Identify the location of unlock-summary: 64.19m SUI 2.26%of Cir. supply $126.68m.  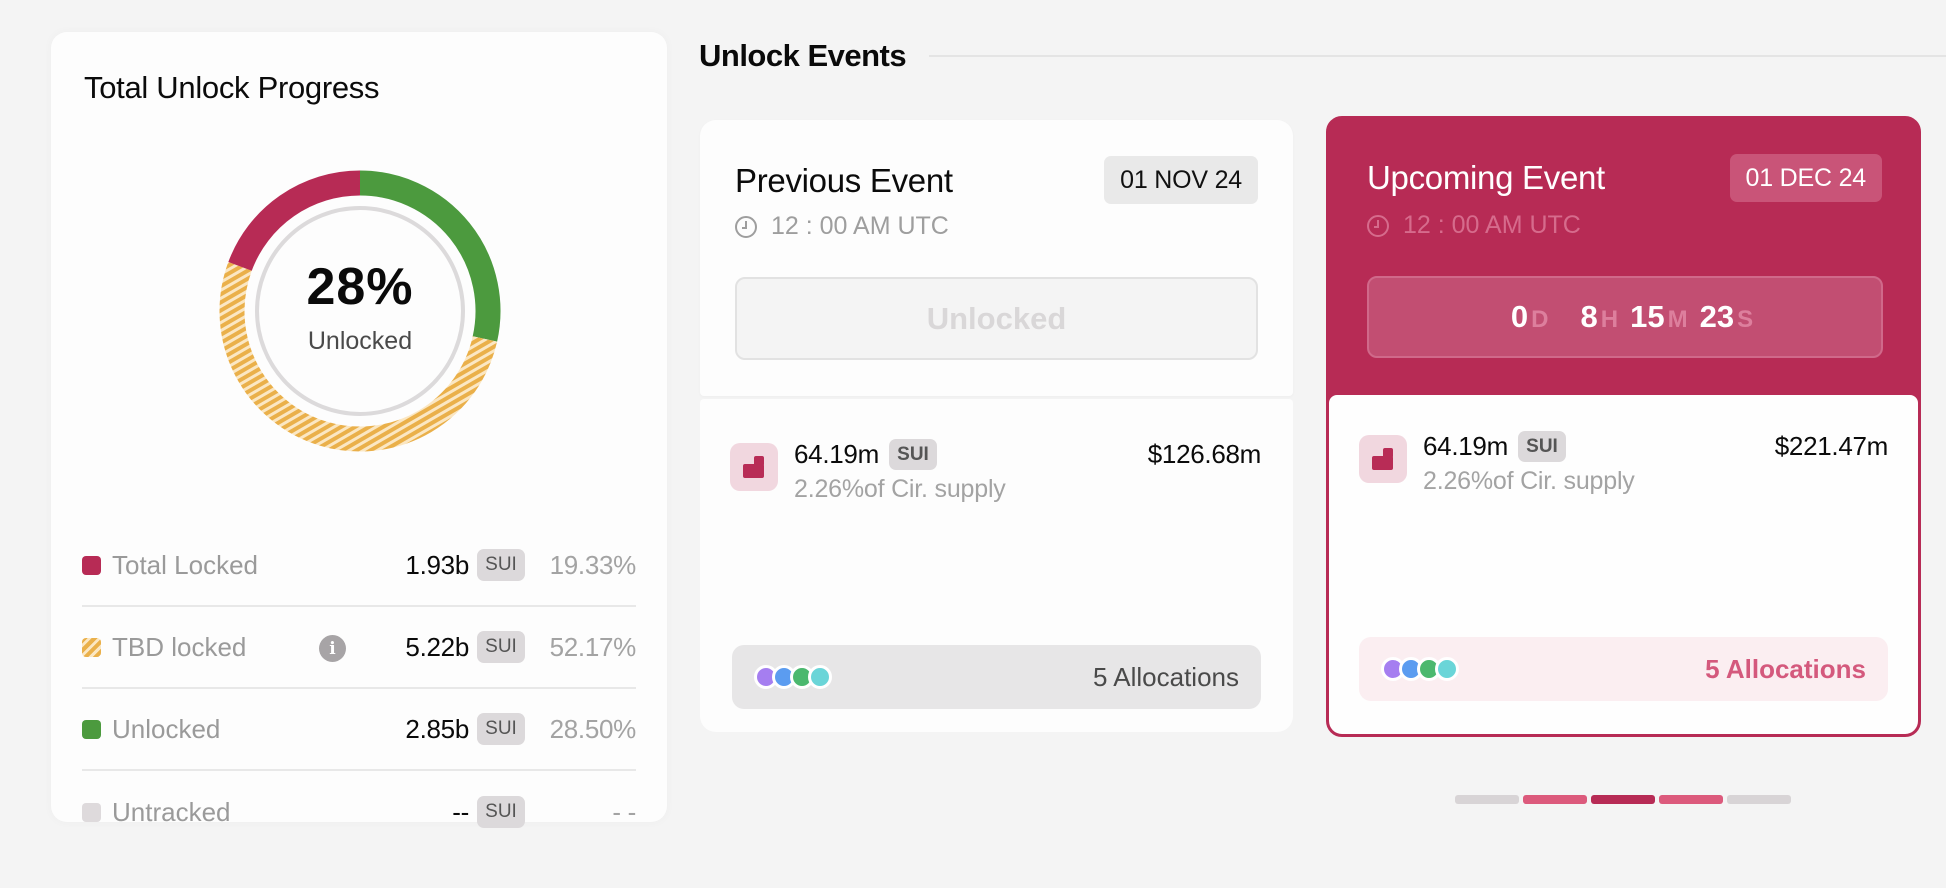
(996, 471).